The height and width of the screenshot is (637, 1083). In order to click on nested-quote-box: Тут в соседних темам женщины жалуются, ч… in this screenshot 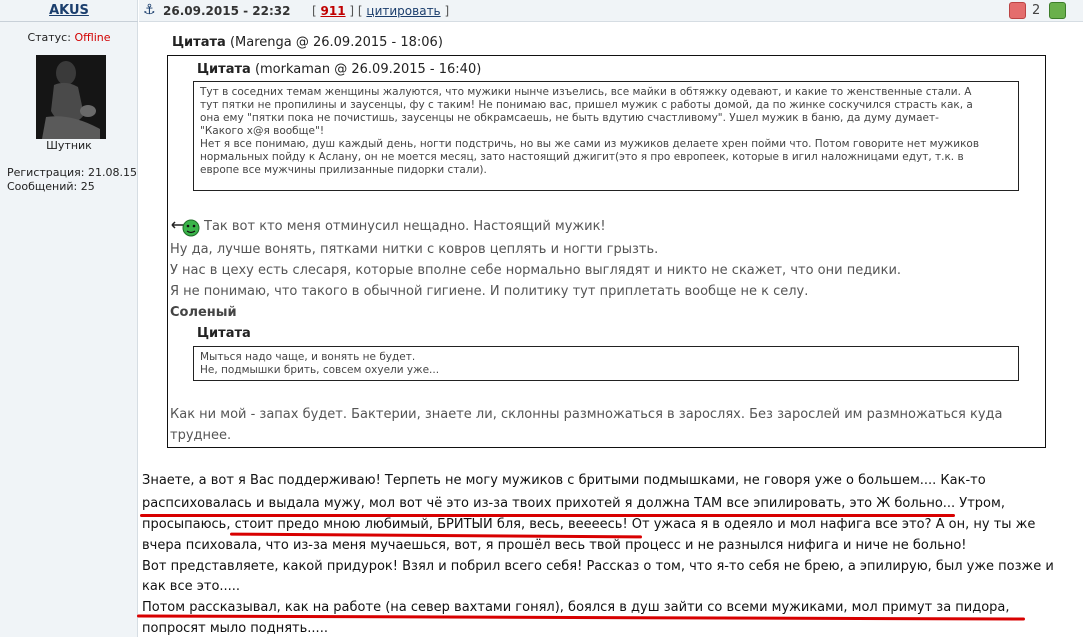, I will do `click(606, 136)`.